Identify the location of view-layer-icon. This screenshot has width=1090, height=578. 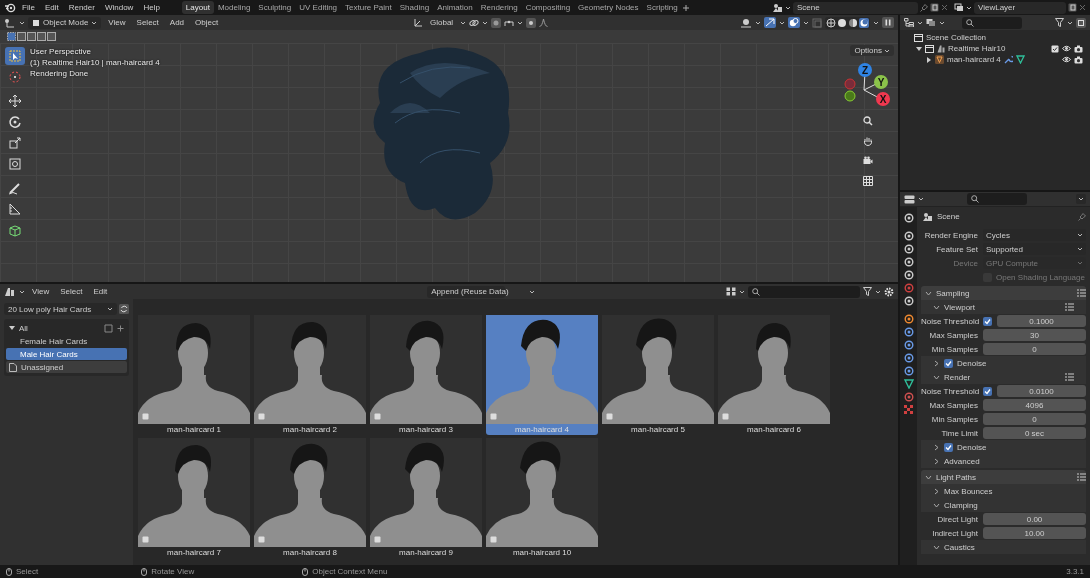
(959, 7).